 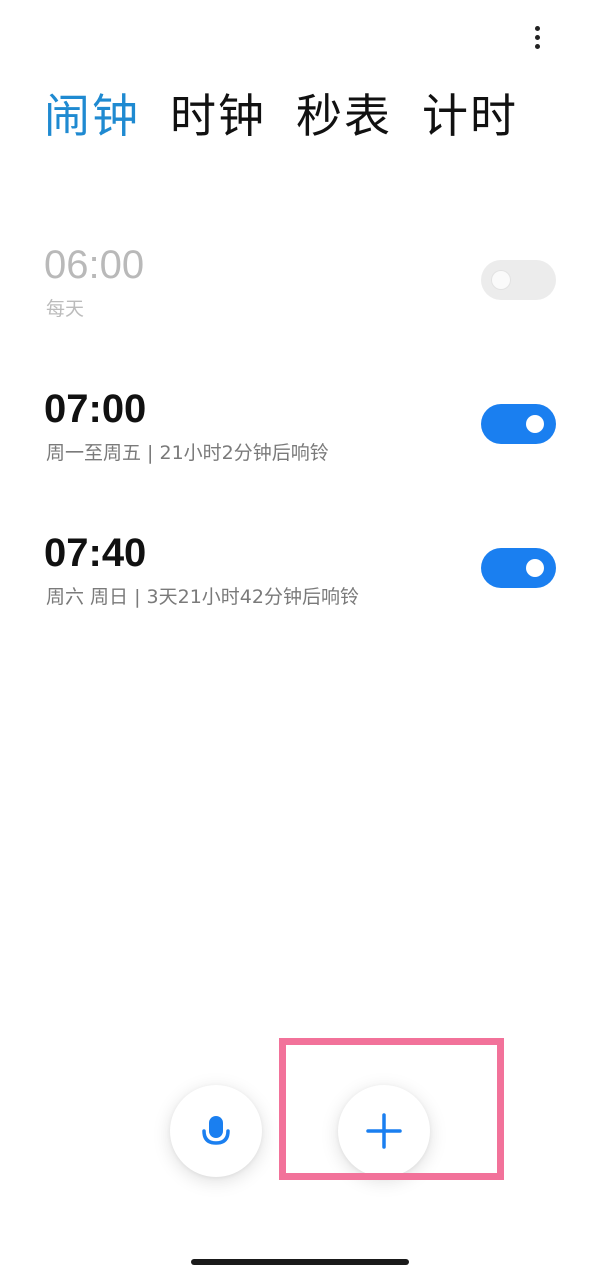 What do you see at coordinates (202, 597) in the screenshot?
I see `alarm-repeat-label: 周六 周日 | 3天21小时42分钟后响铃` at bounding box center [202, 597].